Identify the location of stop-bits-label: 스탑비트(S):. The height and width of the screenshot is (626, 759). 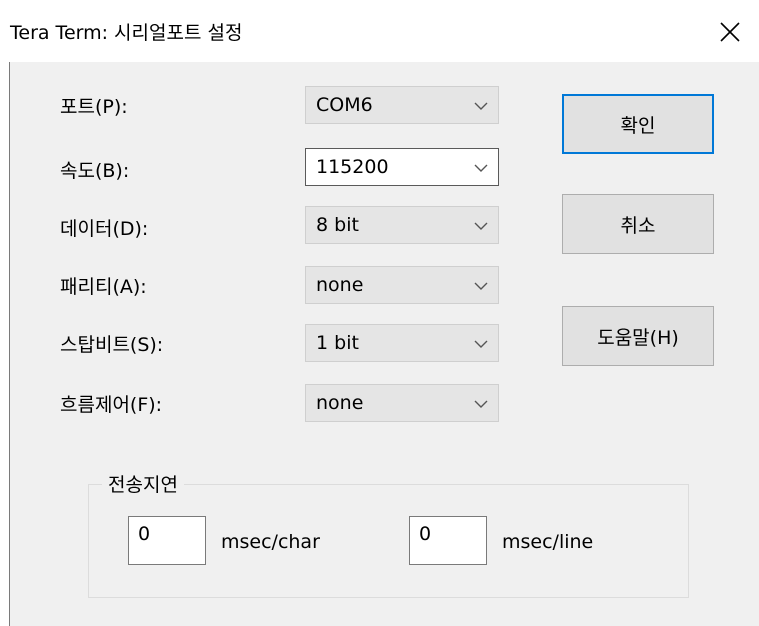
(112, 345).